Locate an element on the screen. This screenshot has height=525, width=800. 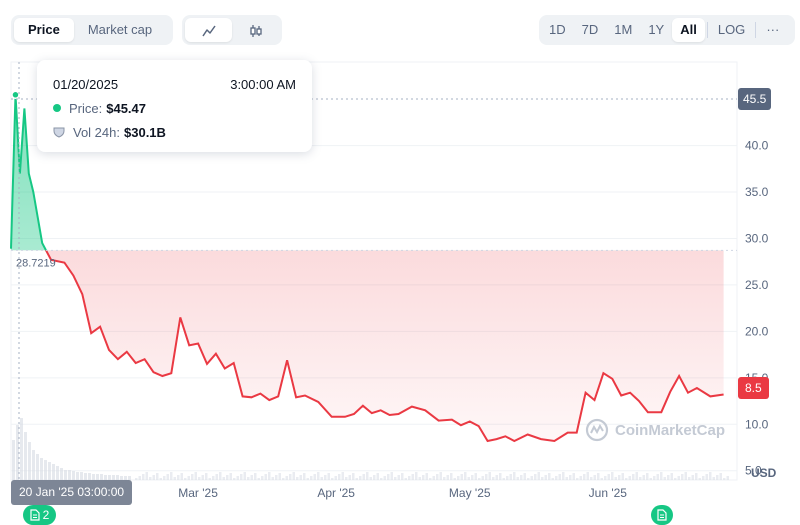
tooltip-date: 01/20/2025 is located at coordinates (86, 84).